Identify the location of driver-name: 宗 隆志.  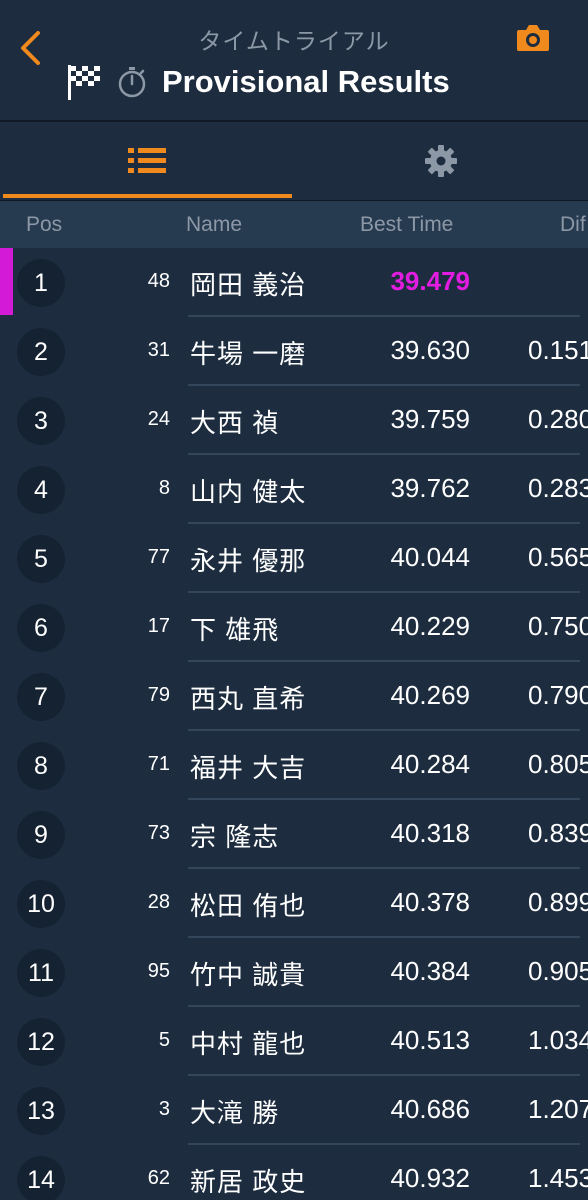
(235, 837).